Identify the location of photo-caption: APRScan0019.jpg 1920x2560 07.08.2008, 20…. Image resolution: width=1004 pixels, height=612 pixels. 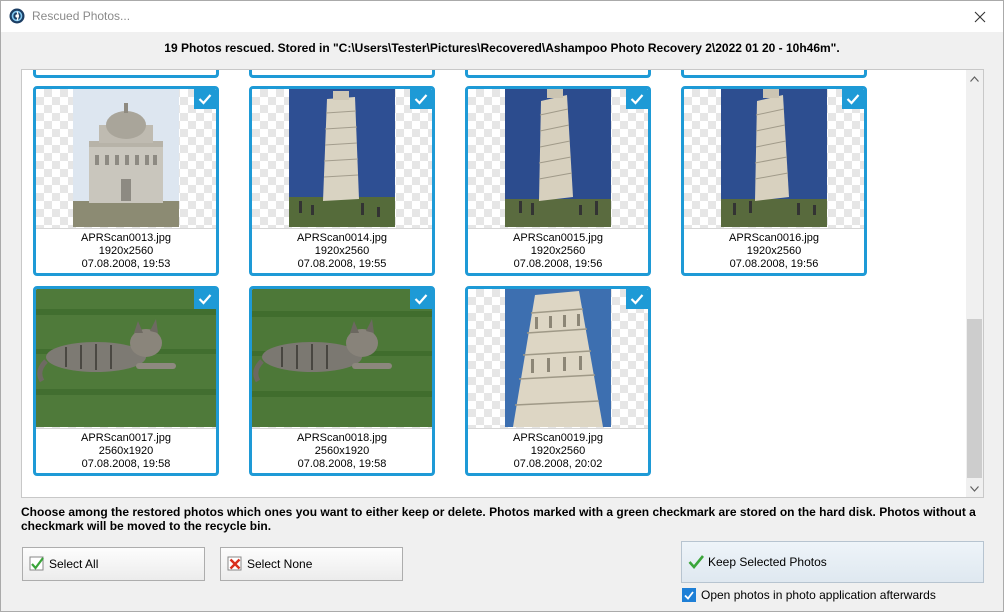
(558, 451).